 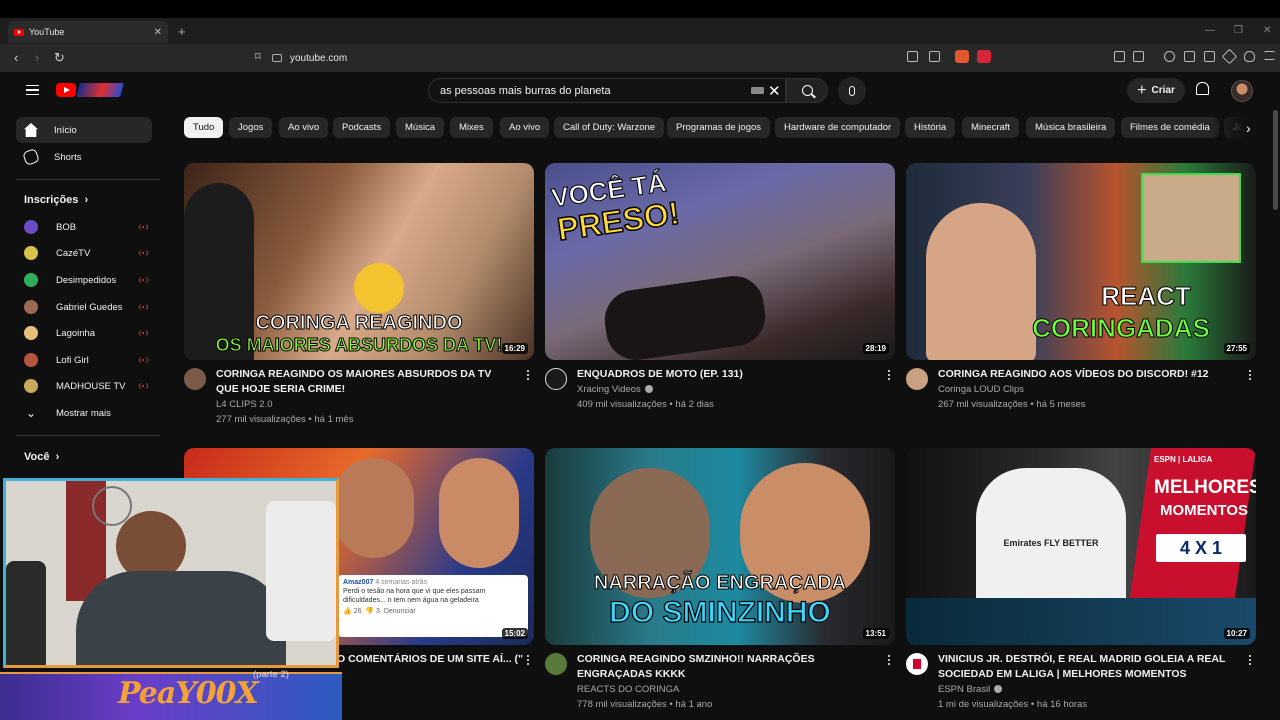 I want to click on comment-author: Amaz007, so click(x=358, y=582).